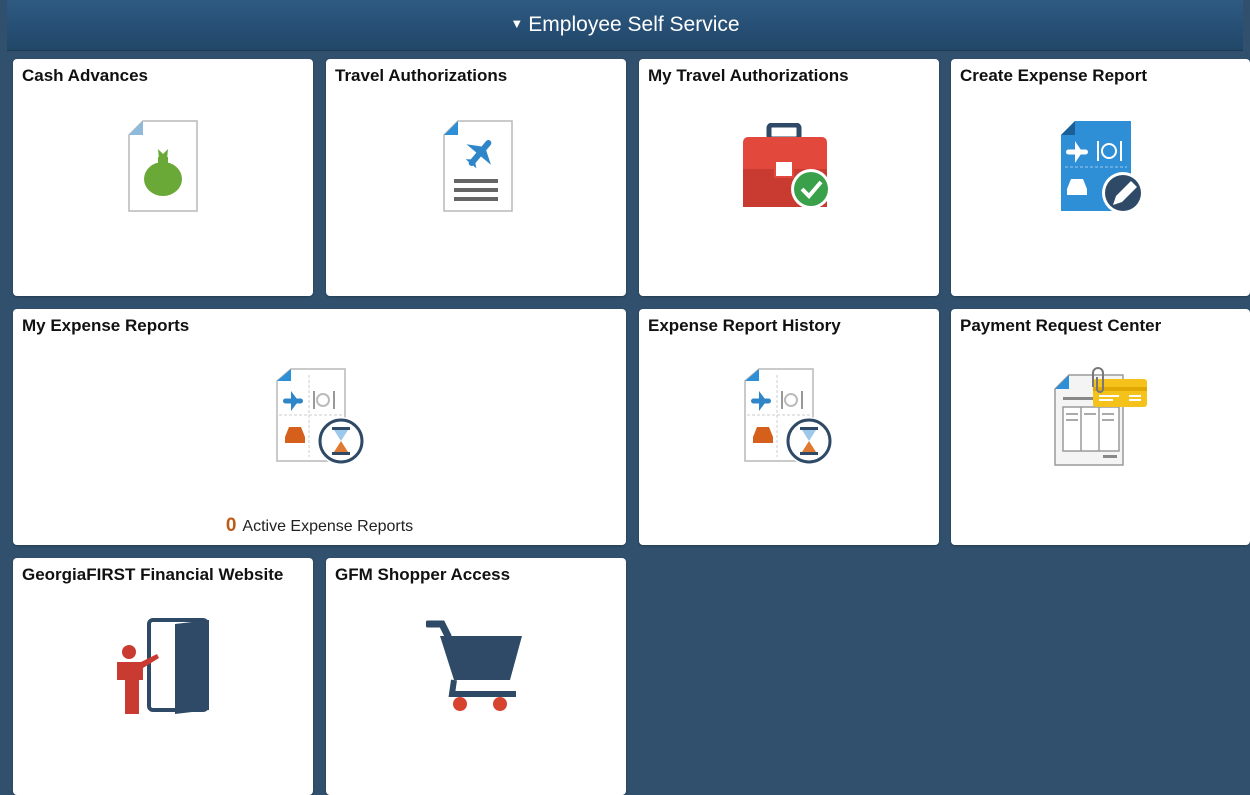 The image size is (1250, 795). What do you see at coordinates (1054, 75) in the screenshot?
I see `tile-title: Create Expense Report` at bounding box center [1054, 75].